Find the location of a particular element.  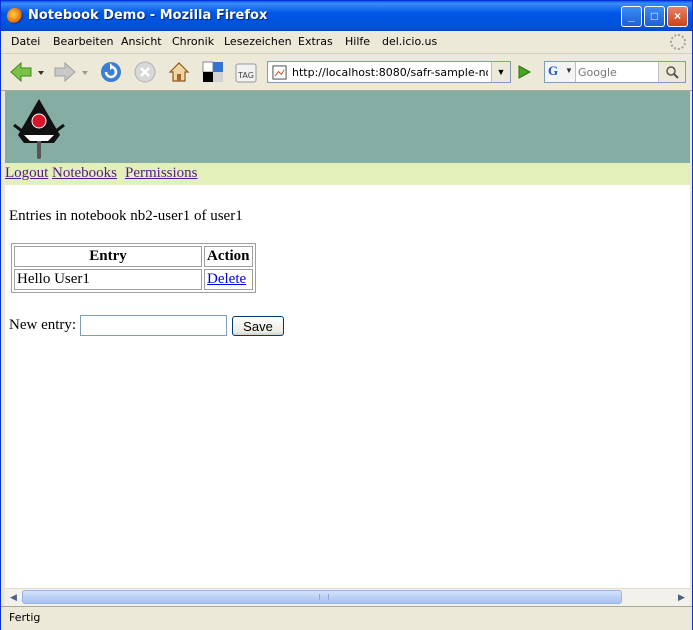

page-navigation: Logout Notebooks Permissions is located at coordinates (347, 174).